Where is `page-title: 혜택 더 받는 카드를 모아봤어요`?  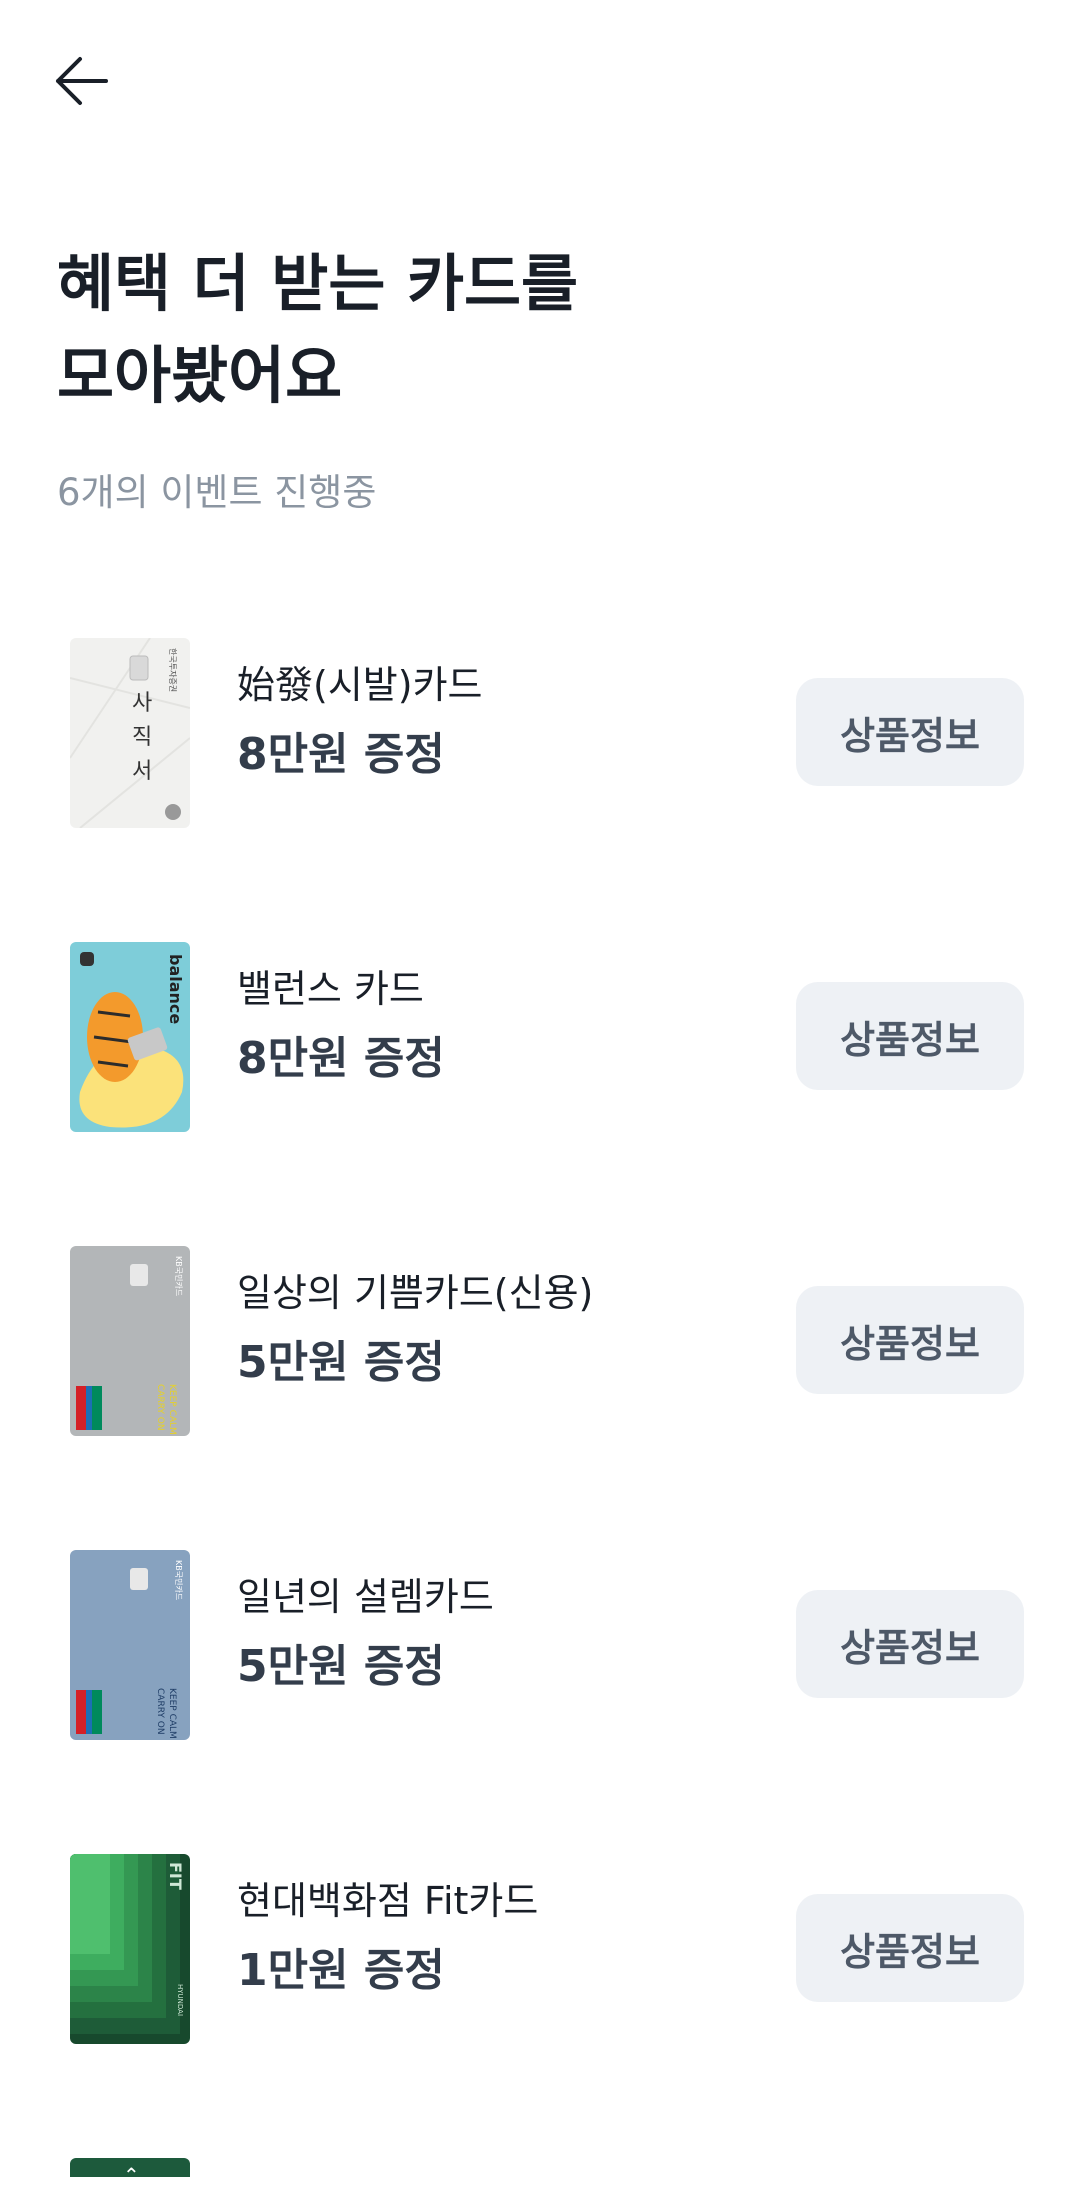
page-title: 혜택 더 받는 카드를 모아봤어요 is located at coordinates (317, 330).